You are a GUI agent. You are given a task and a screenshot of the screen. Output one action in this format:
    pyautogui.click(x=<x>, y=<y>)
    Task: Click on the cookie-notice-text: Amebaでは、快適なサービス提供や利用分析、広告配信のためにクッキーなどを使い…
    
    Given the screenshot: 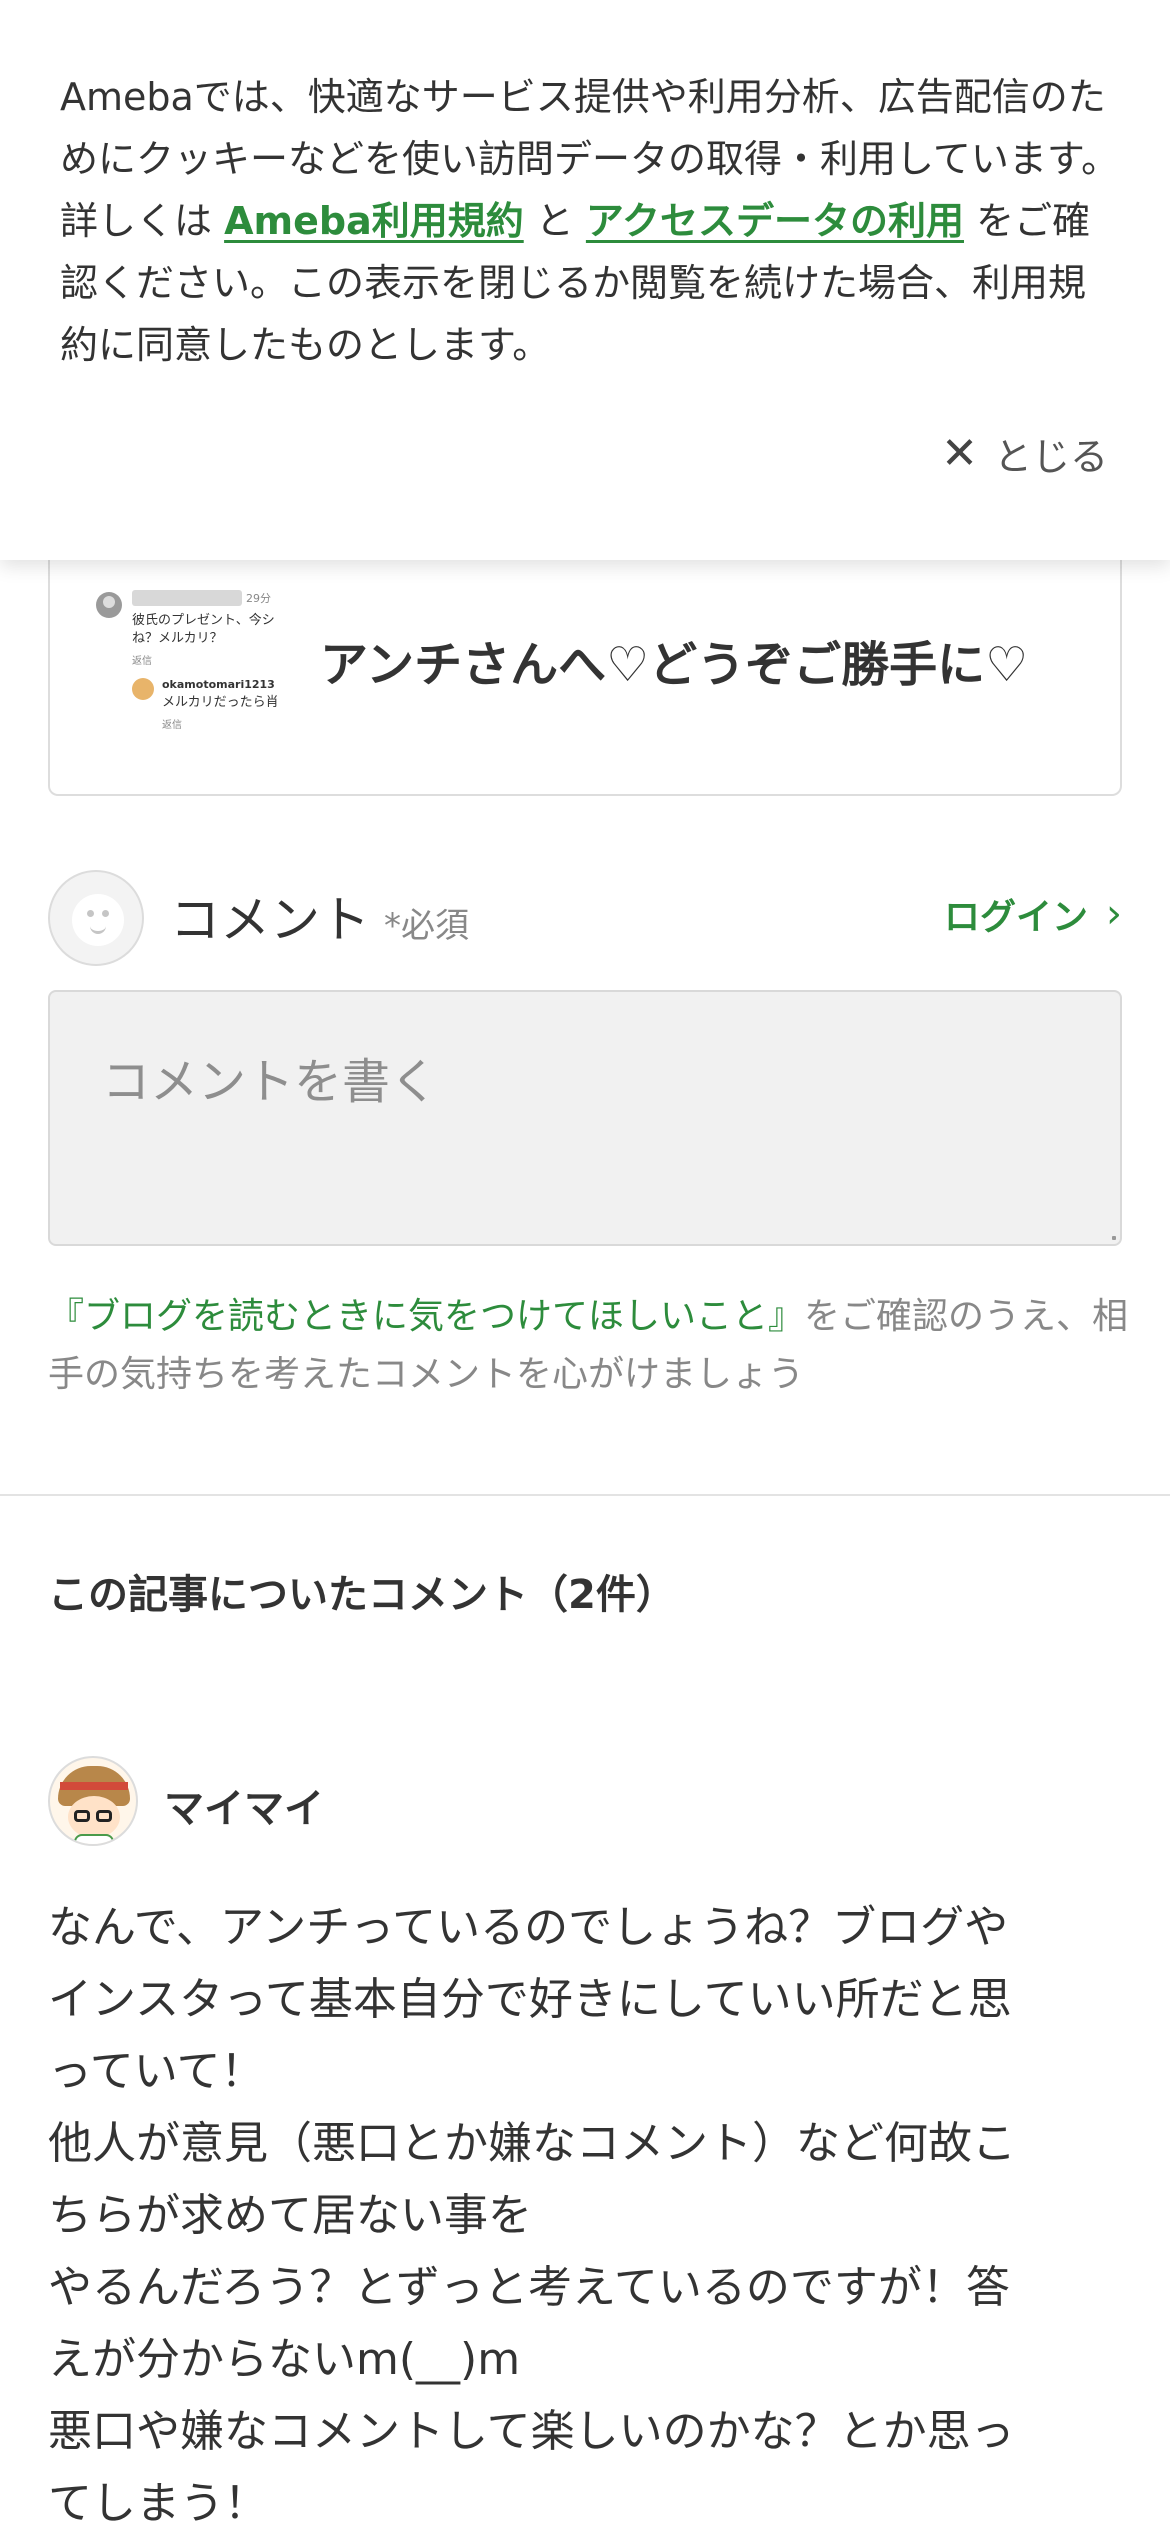 What is the action you would take?
    pyautogui.click(x=590, y=221)
    